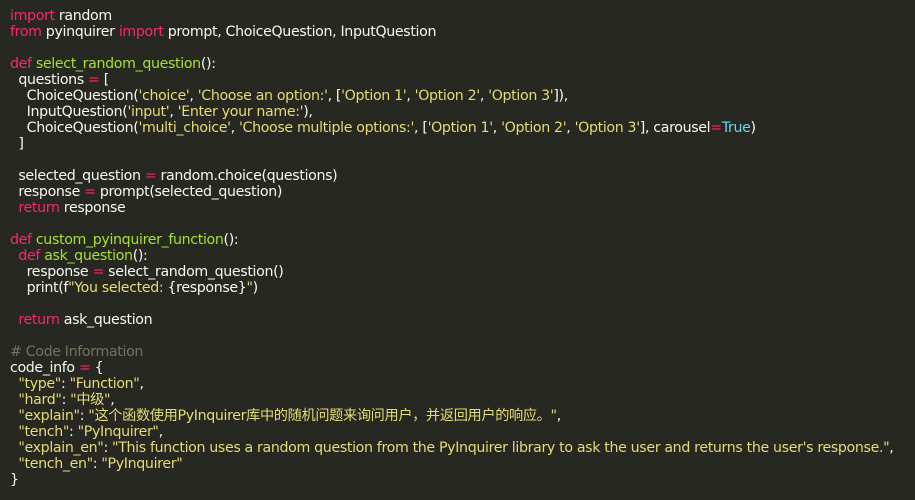  I want to click on code-line: "type": "Function",, so click(462, 384).